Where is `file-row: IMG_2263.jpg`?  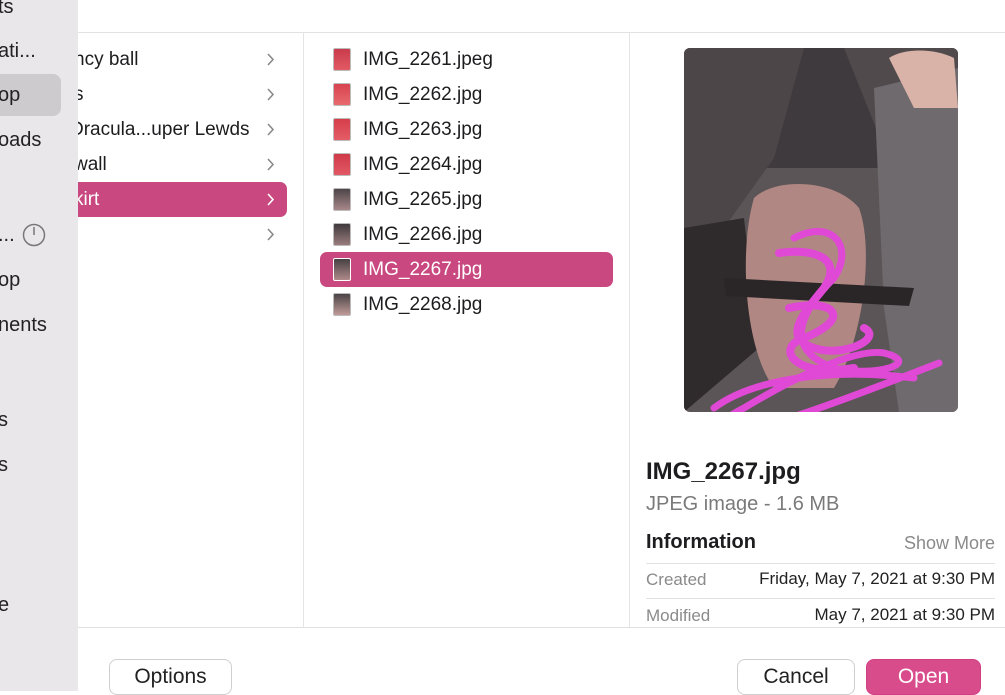 file-row: IMG_2263.jpg is located at coordinates (466, 129).